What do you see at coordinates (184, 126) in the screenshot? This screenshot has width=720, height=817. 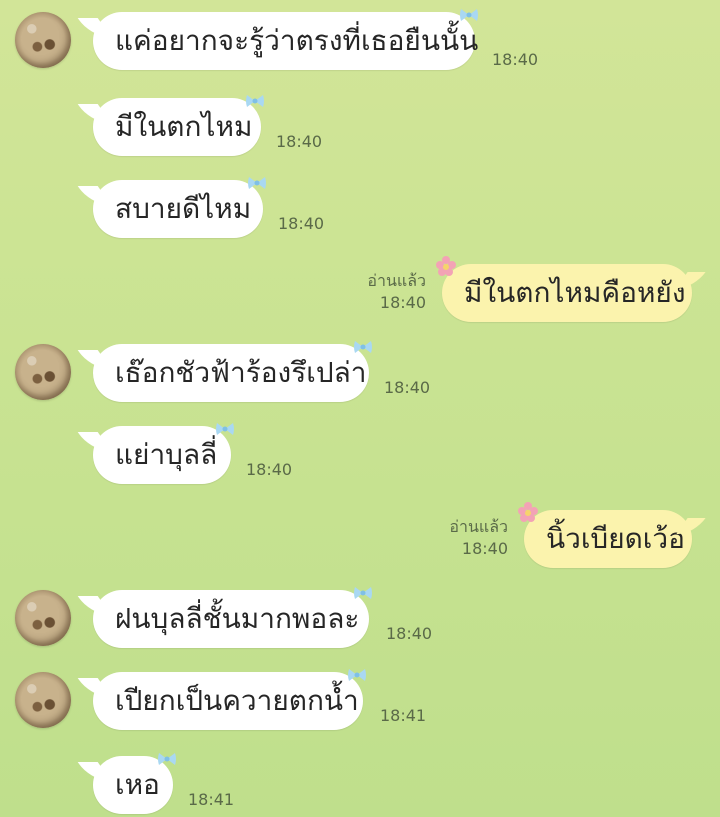 I see `message-text: มีในตกไหม` at bounding box center [184, 126].